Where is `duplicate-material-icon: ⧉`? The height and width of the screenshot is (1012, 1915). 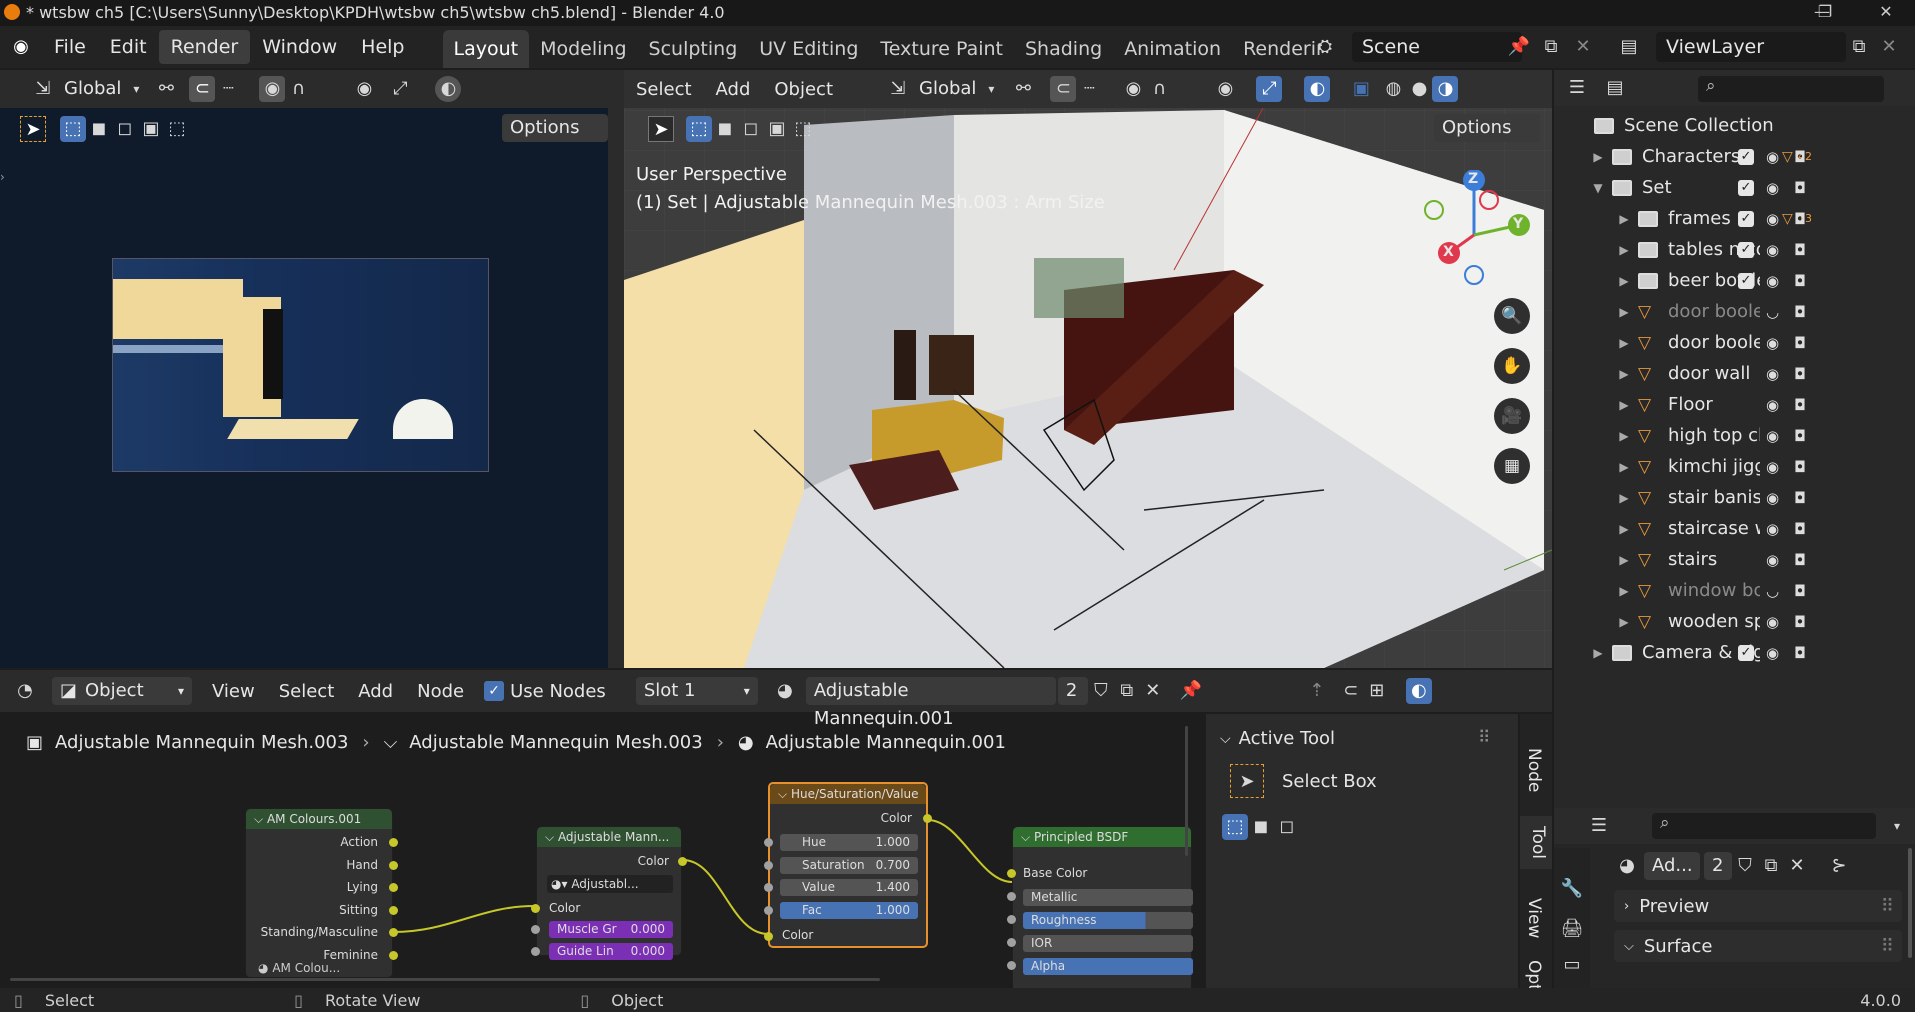
duplicate-material-icon: ⧉ is located at coordinates (1771, 866).